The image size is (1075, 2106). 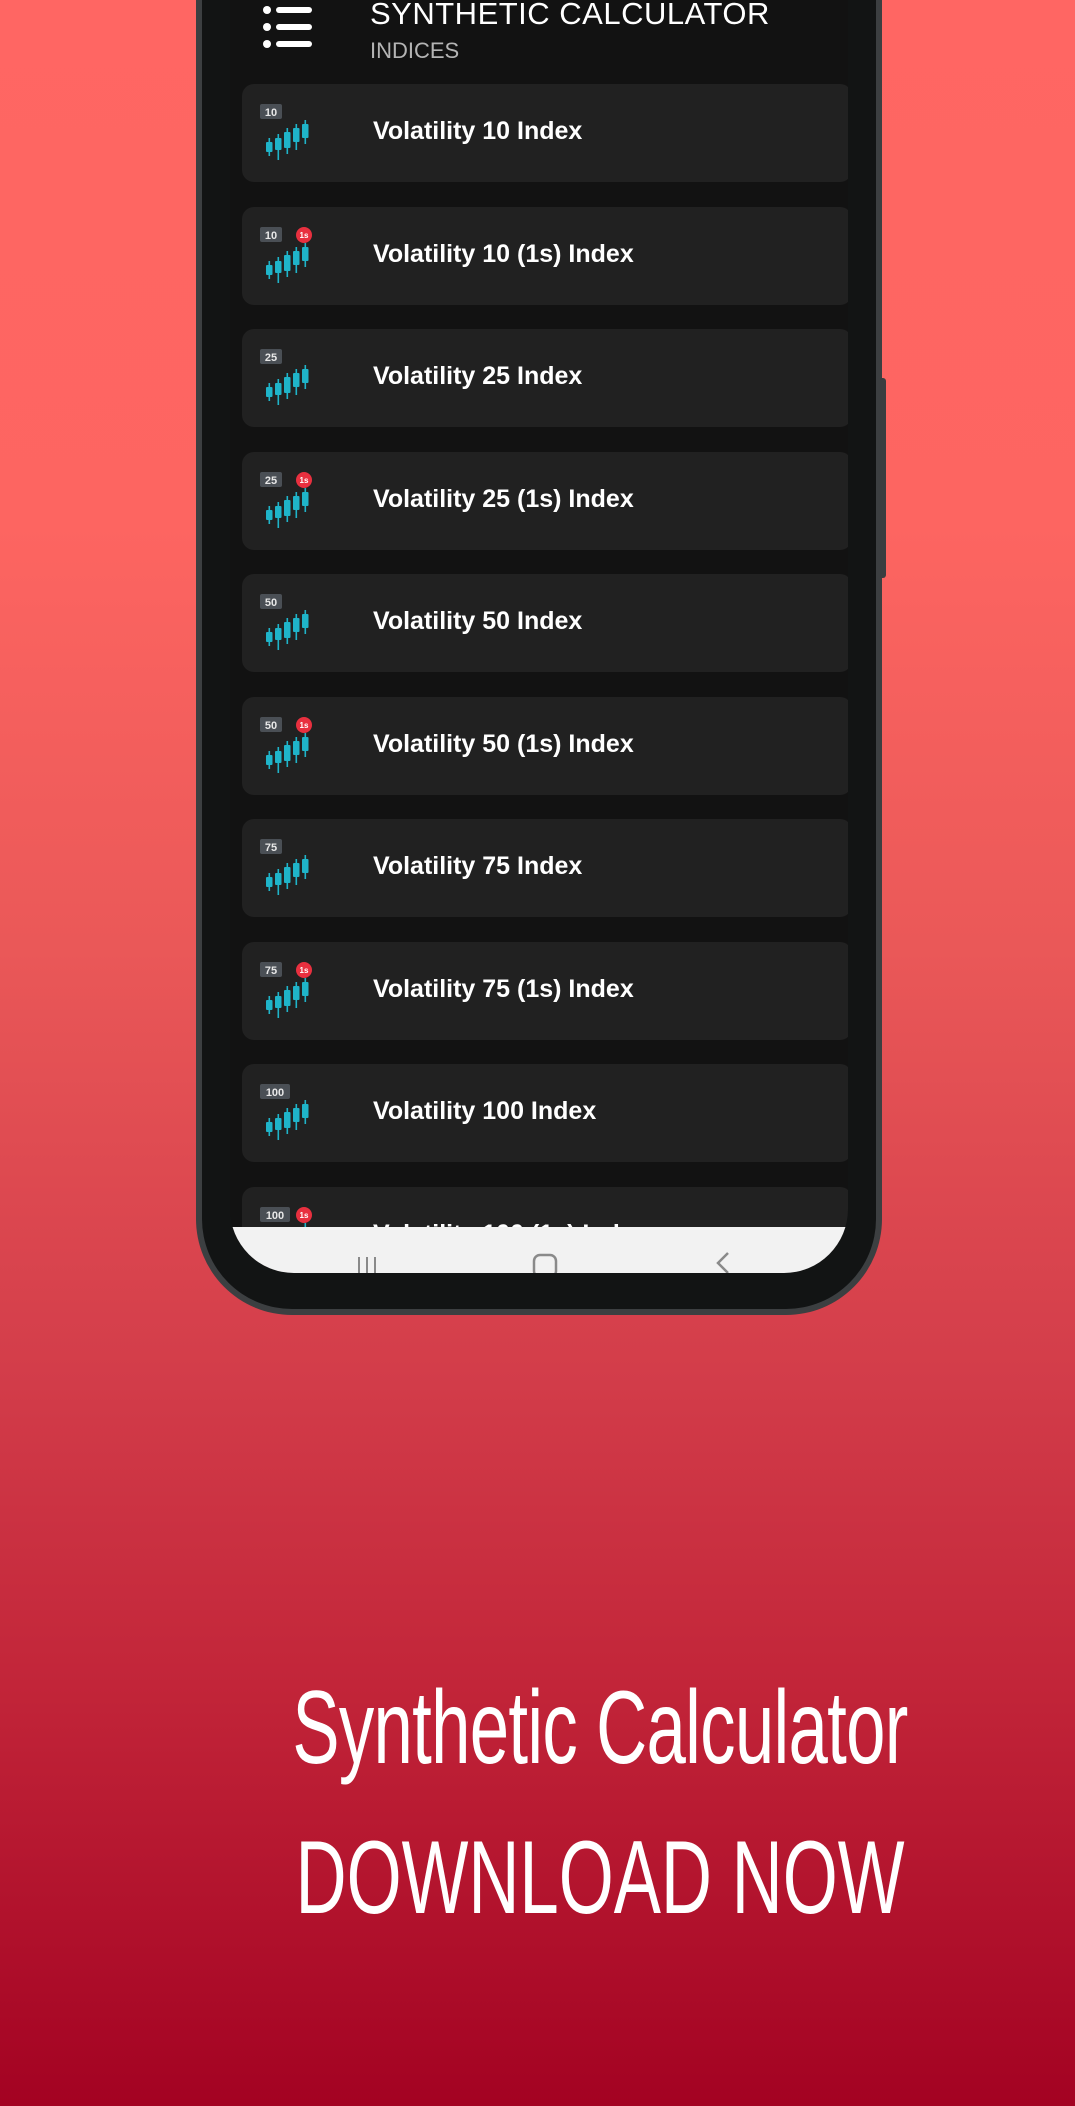 I want to click on index-list-item: 50 Volatility 50 Index, so click(x=545, y=623).